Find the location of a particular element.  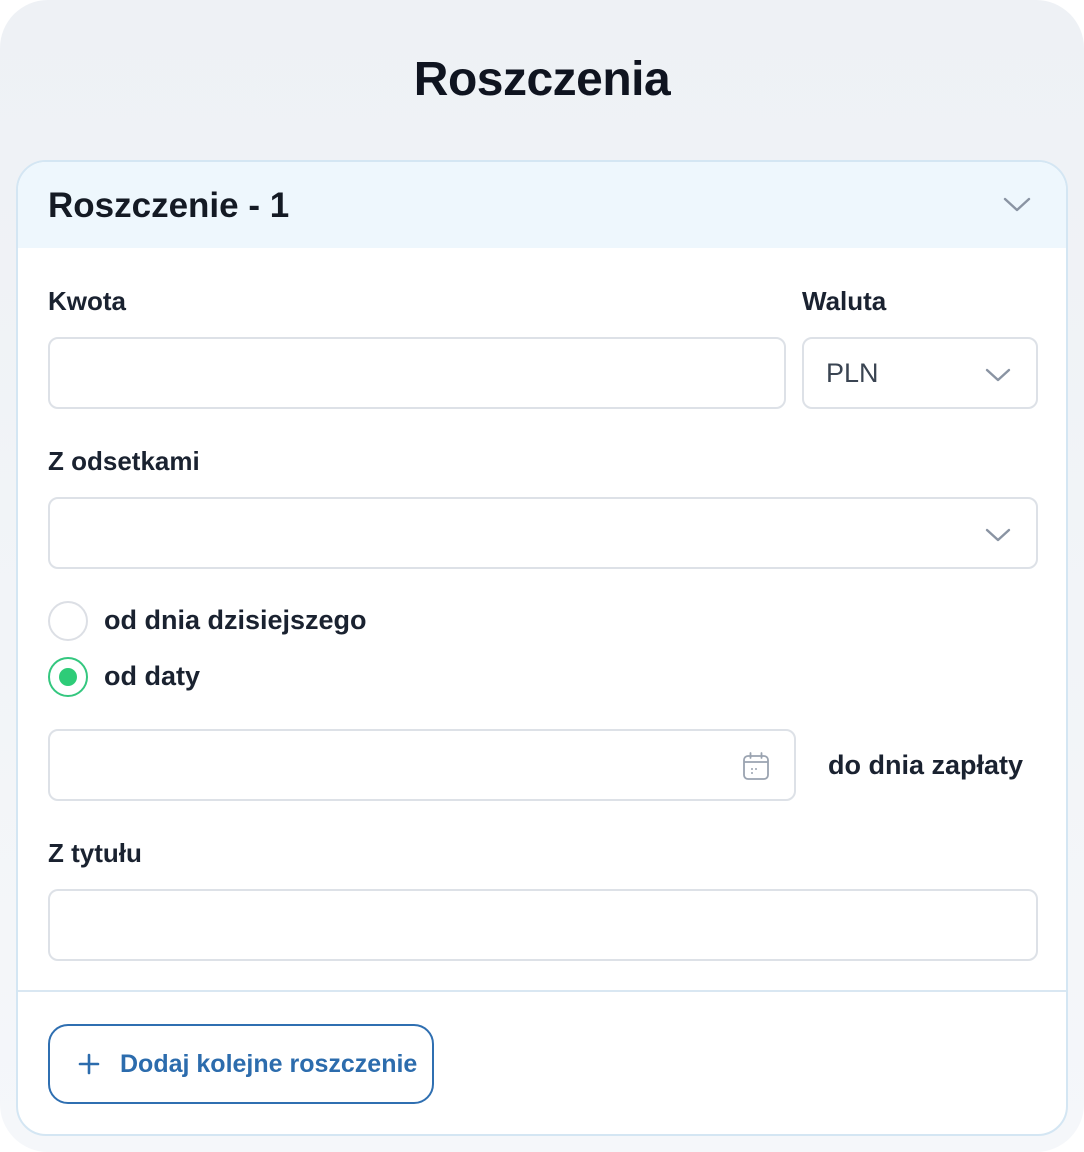

radio-from-date: od daty is located at coordinates (168, 677).